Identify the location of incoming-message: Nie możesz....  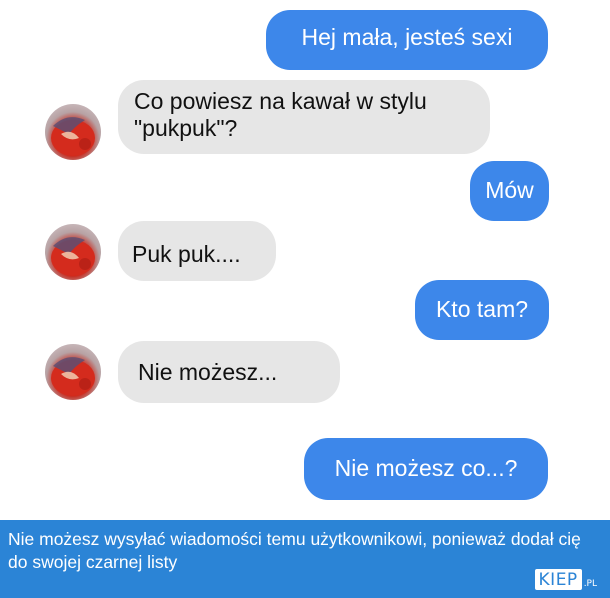
(229, 372).